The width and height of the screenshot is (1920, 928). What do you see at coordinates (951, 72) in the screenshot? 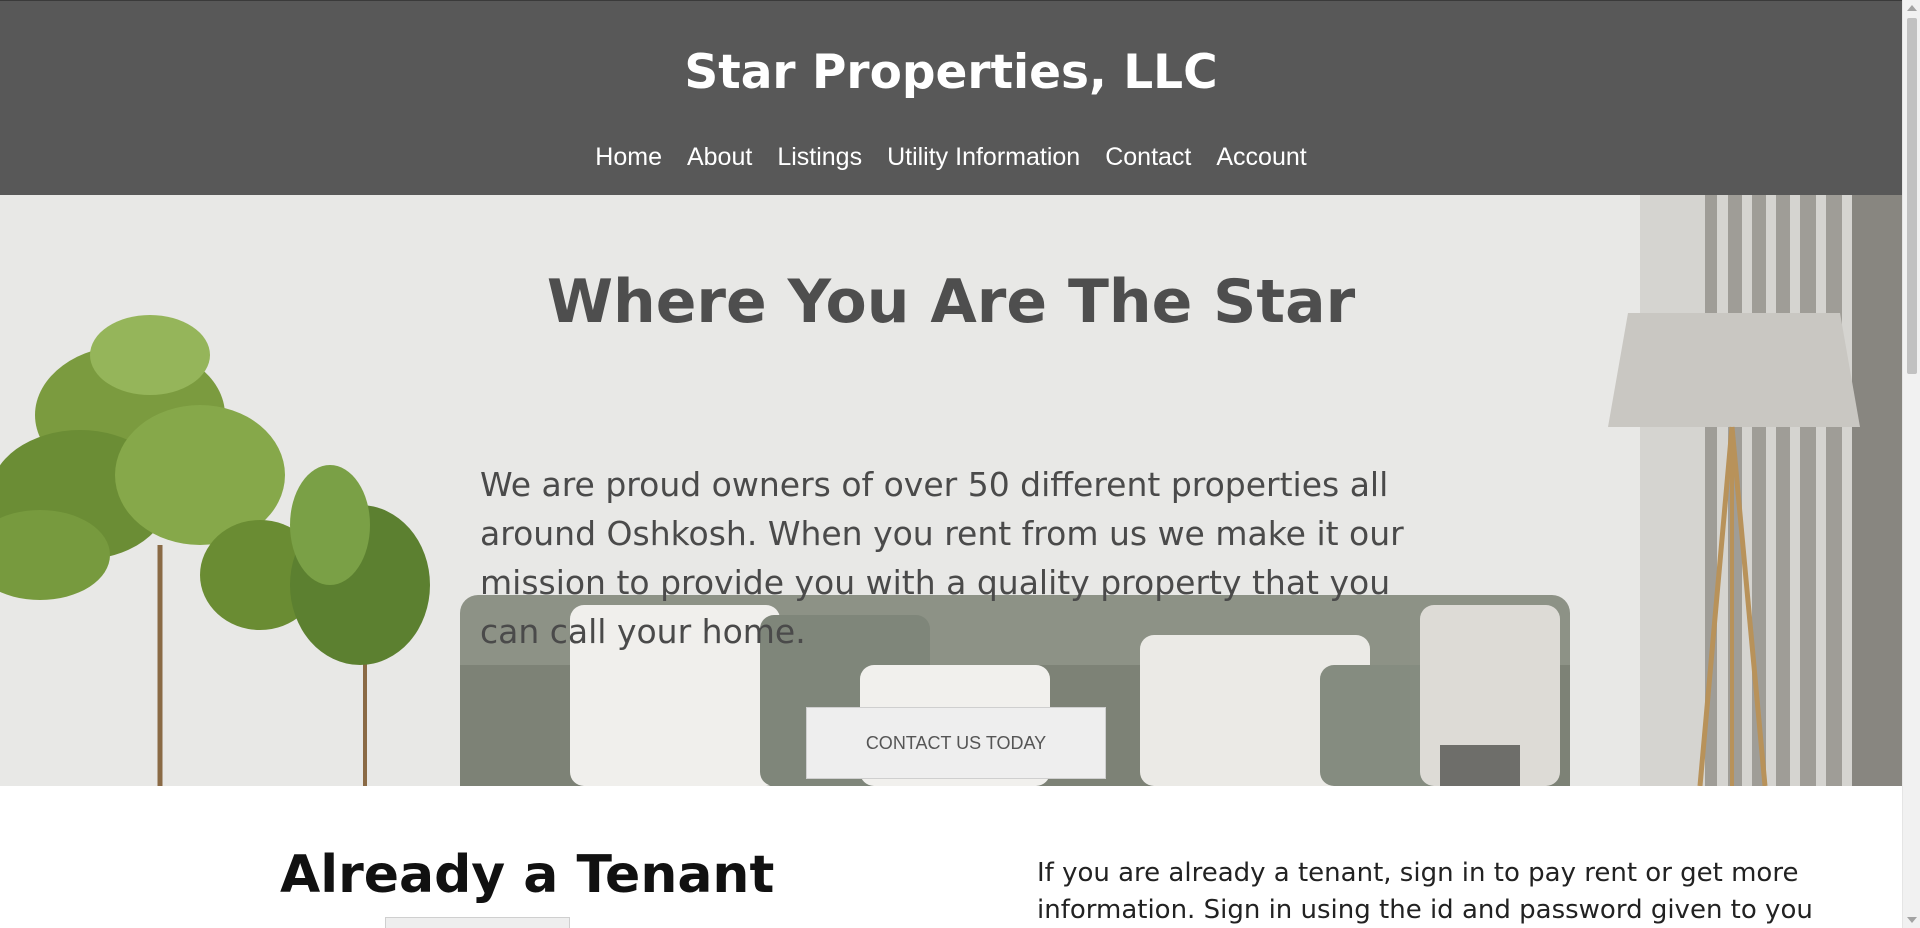
I see `site-title: Star Properties, LLC` at bounding box center [951, 72].